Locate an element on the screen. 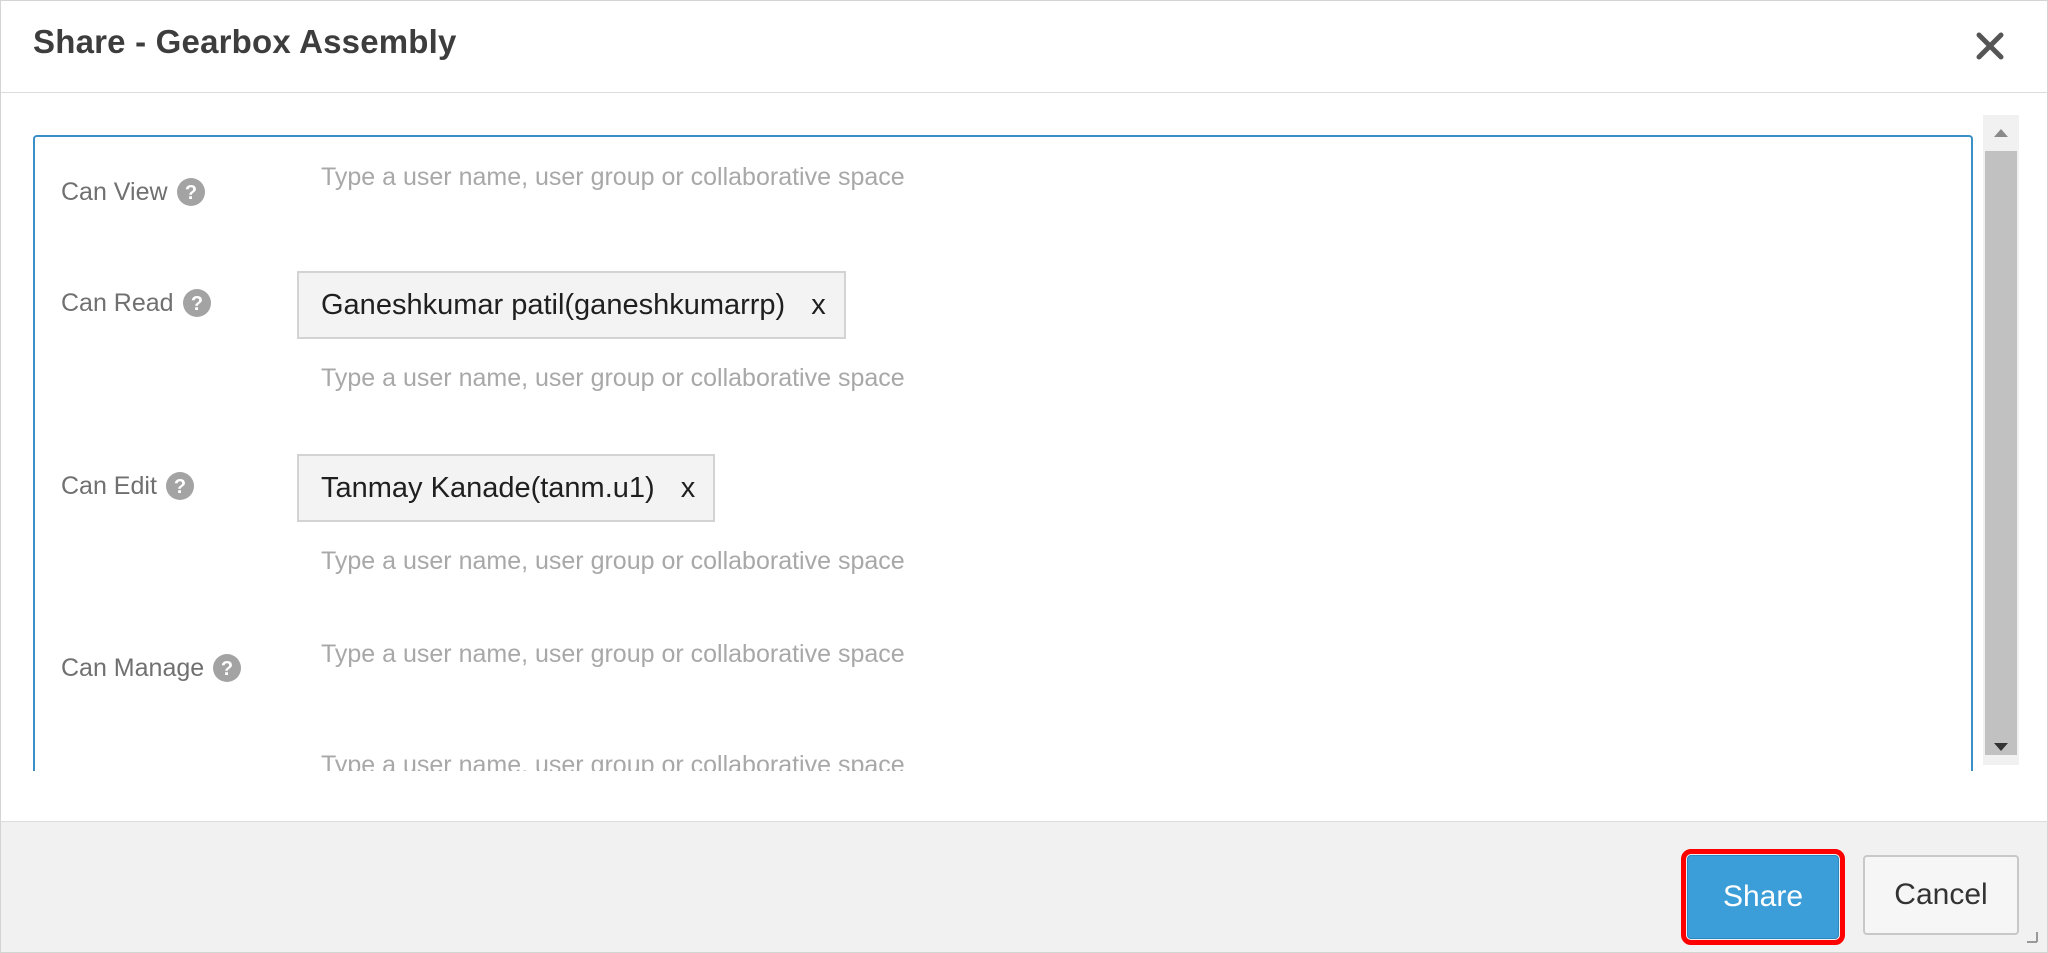 Image resolution: width=2048 pixels, height=953 pixels. can-edit-label: Can Edit ? is located at coordinates (128, 486).